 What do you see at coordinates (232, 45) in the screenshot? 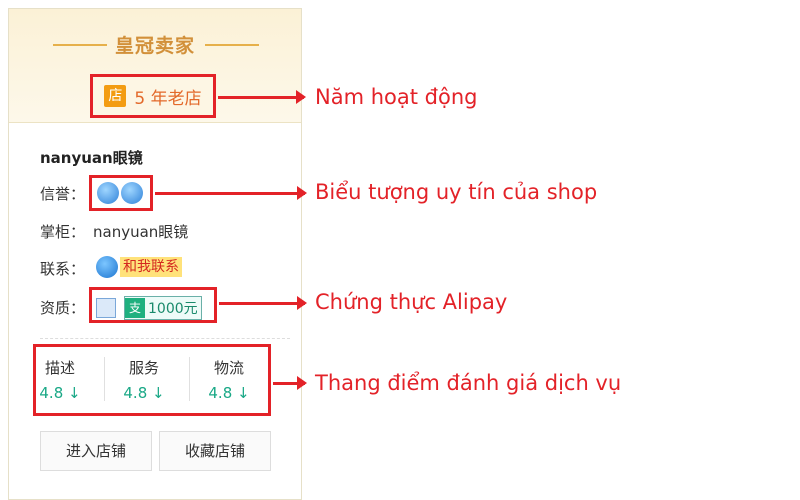
I see `title-right-line` at bounding box center [232, 45].